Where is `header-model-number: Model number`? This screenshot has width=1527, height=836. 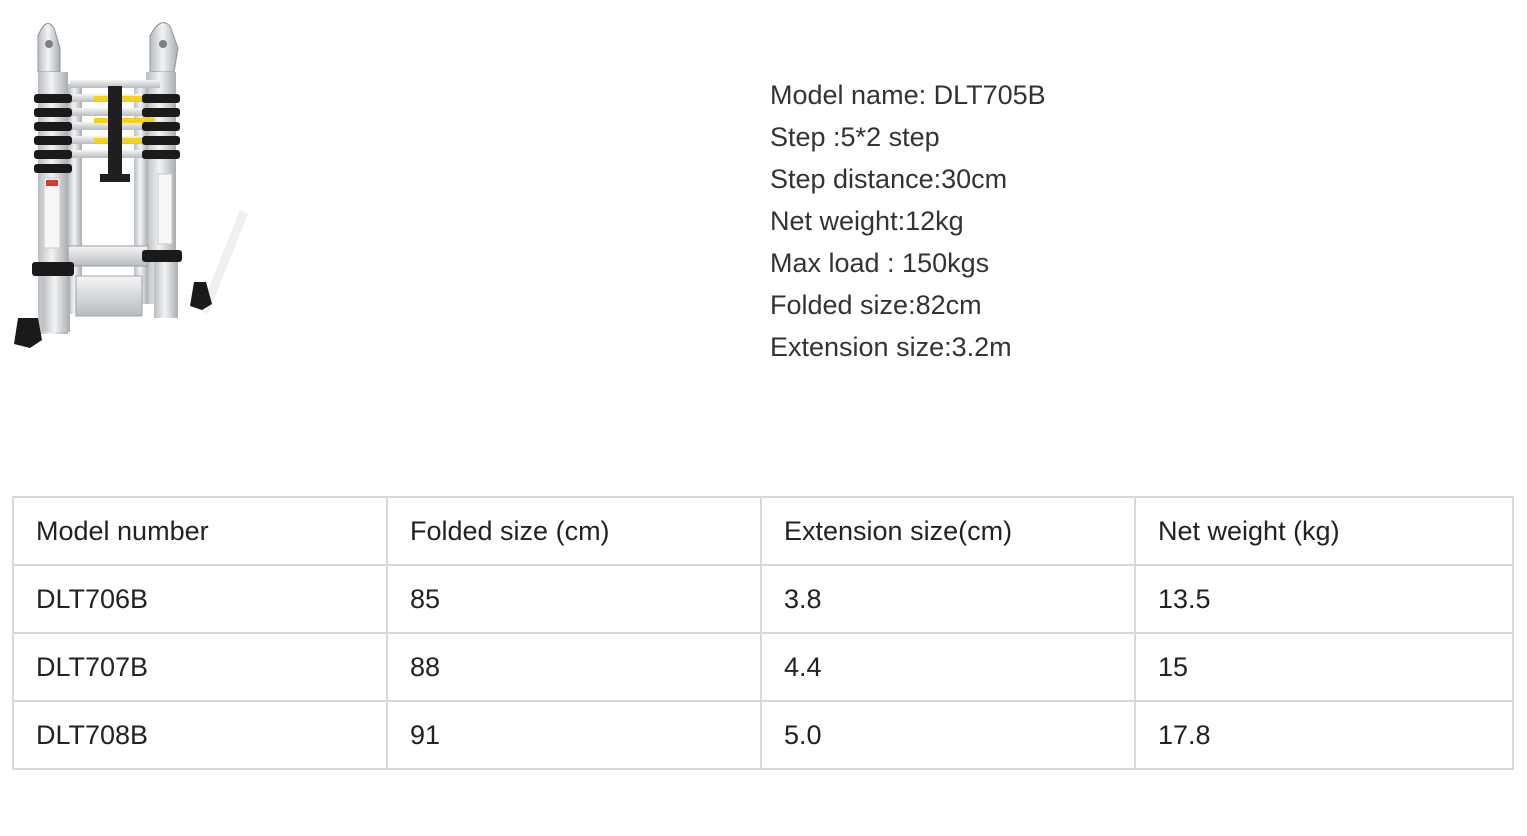
header-model-number: Model number is located at coordinates (200, 531).